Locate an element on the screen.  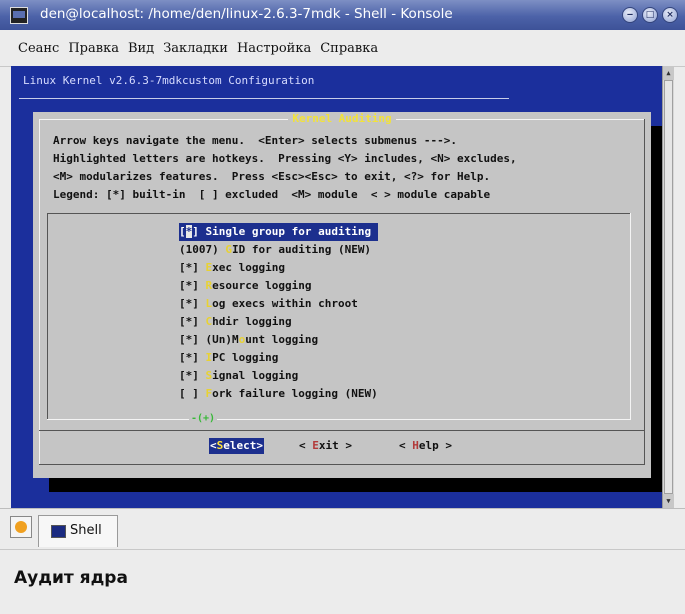
maximize-icon: □ is located at coordinates (650, 15).